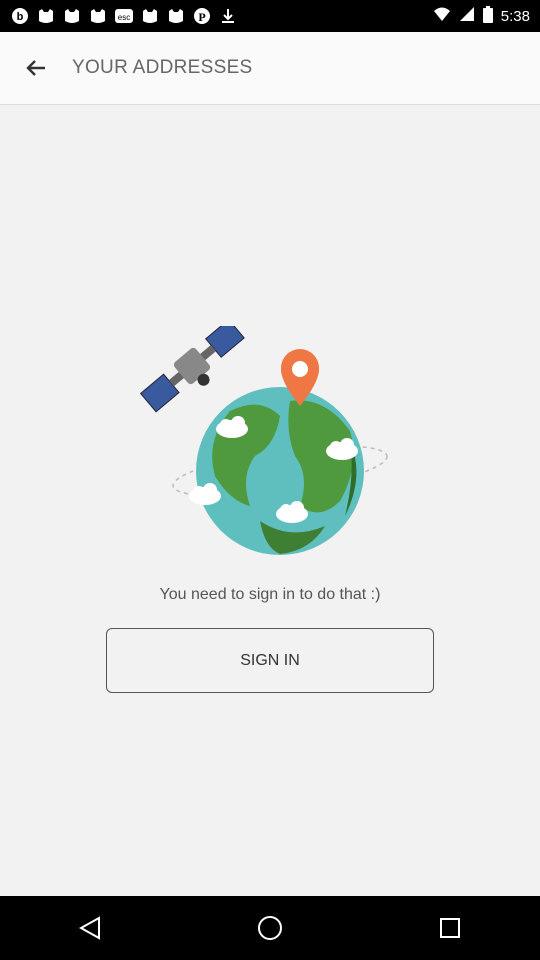  I want to click on app-bar: YOUR ADDRESSES, so click(270, 68).